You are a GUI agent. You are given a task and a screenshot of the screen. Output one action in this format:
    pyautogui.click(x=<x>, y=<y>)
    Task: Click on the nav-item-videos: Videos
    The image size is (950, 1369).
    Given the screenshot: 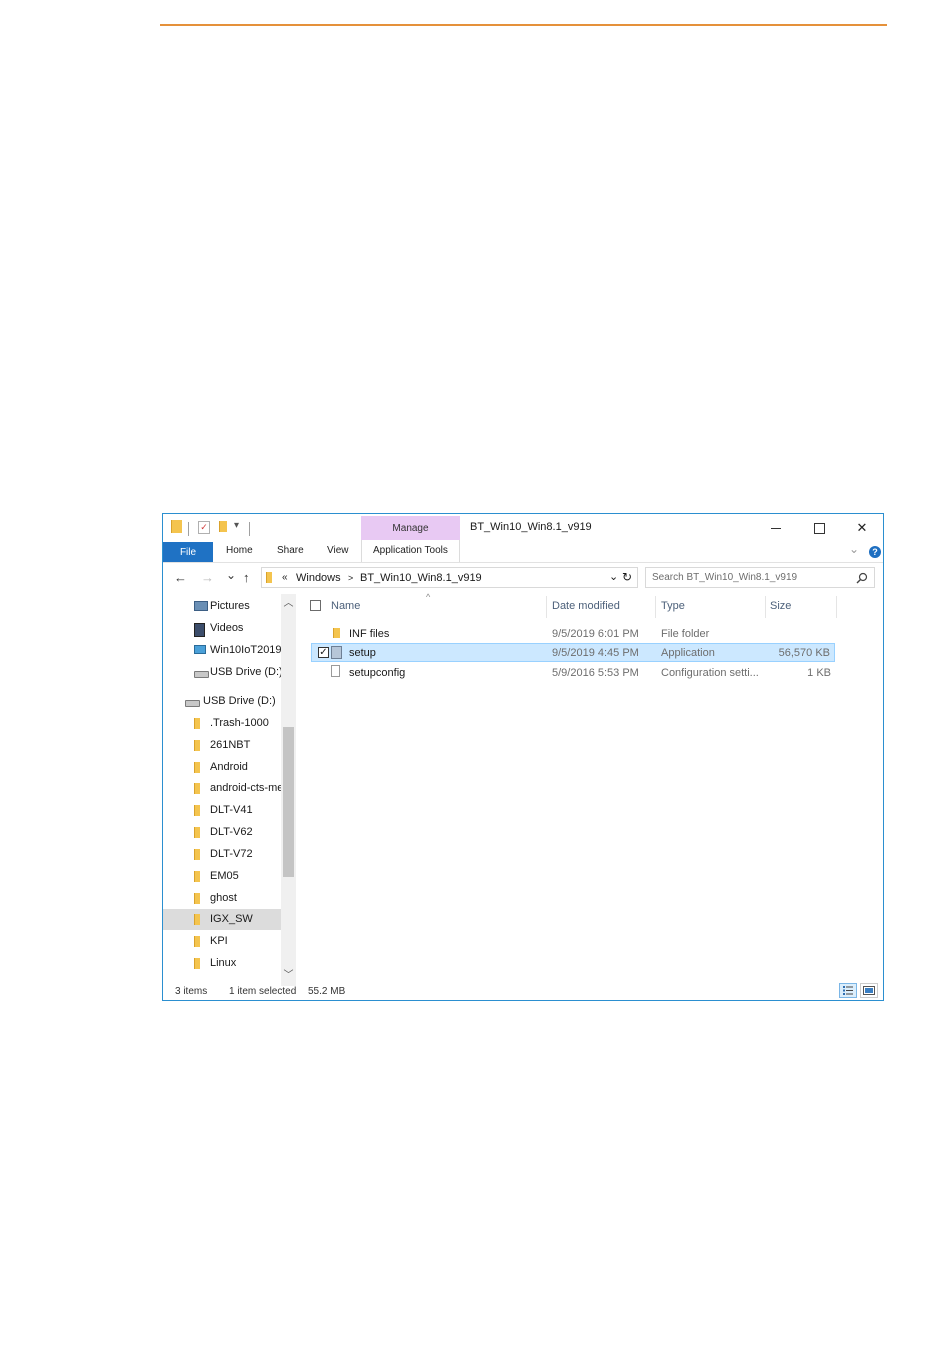 What is the action you would take?
    pyautogui.click(x=222, y=628)
    